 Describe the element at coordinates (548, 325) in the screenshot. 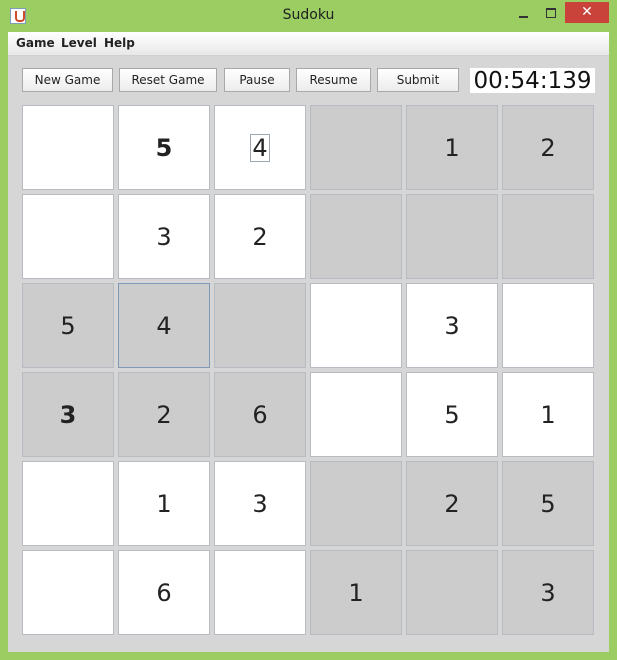

I see `cell-r3c6` at that location.